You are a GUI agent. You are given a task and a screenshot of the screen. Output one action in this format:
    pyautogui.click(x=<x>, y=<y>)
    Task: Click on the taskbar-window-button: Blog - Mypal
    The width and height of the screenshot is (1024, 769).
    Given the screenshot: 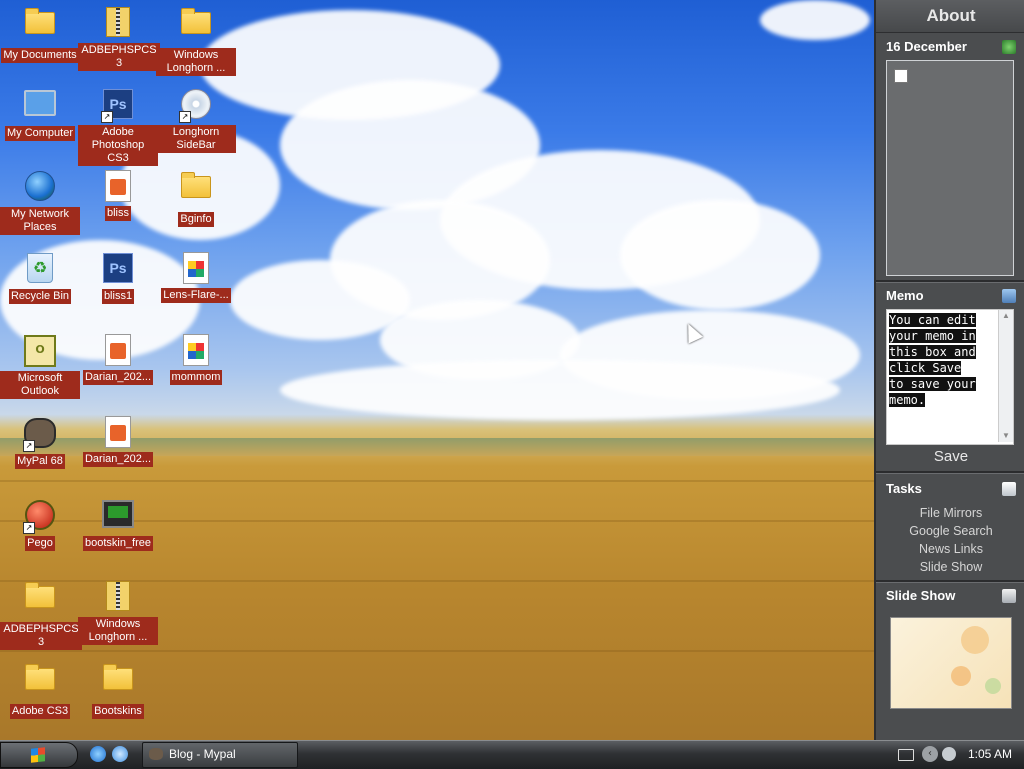 What is the action you would take?
    pyautogui.click(x=220, y=755)
    